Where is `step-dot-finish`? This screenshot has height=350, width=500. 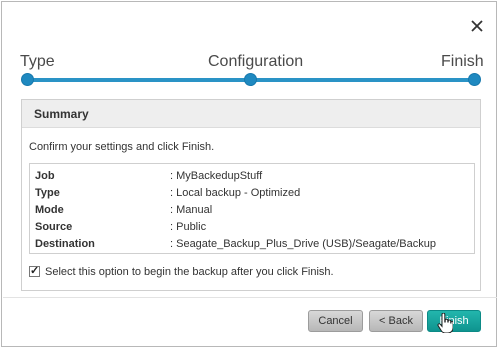
step-dot-finish is located at coordinates (474, 79).